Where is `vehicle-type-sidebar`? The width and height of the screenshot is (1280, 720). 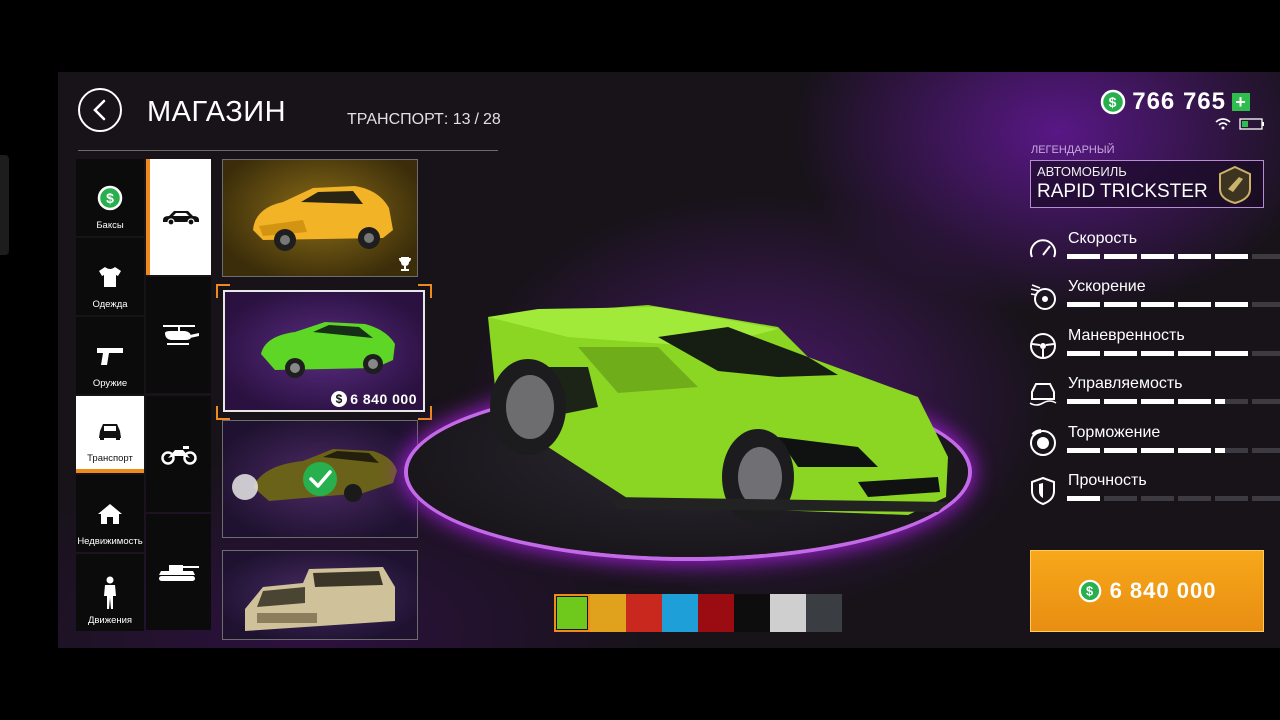
vehicle-type-sidebar is located at coordinates (179, 395).